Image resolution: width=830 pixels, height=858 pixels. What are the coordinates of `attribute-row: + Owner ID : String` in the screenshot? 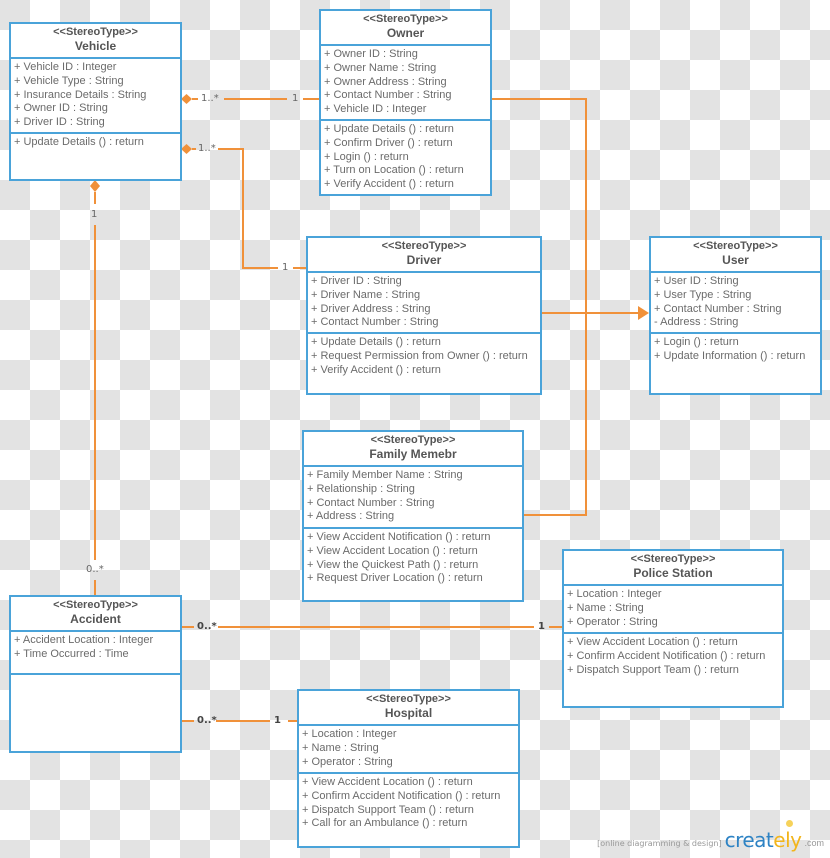 It's located at (61, 108).